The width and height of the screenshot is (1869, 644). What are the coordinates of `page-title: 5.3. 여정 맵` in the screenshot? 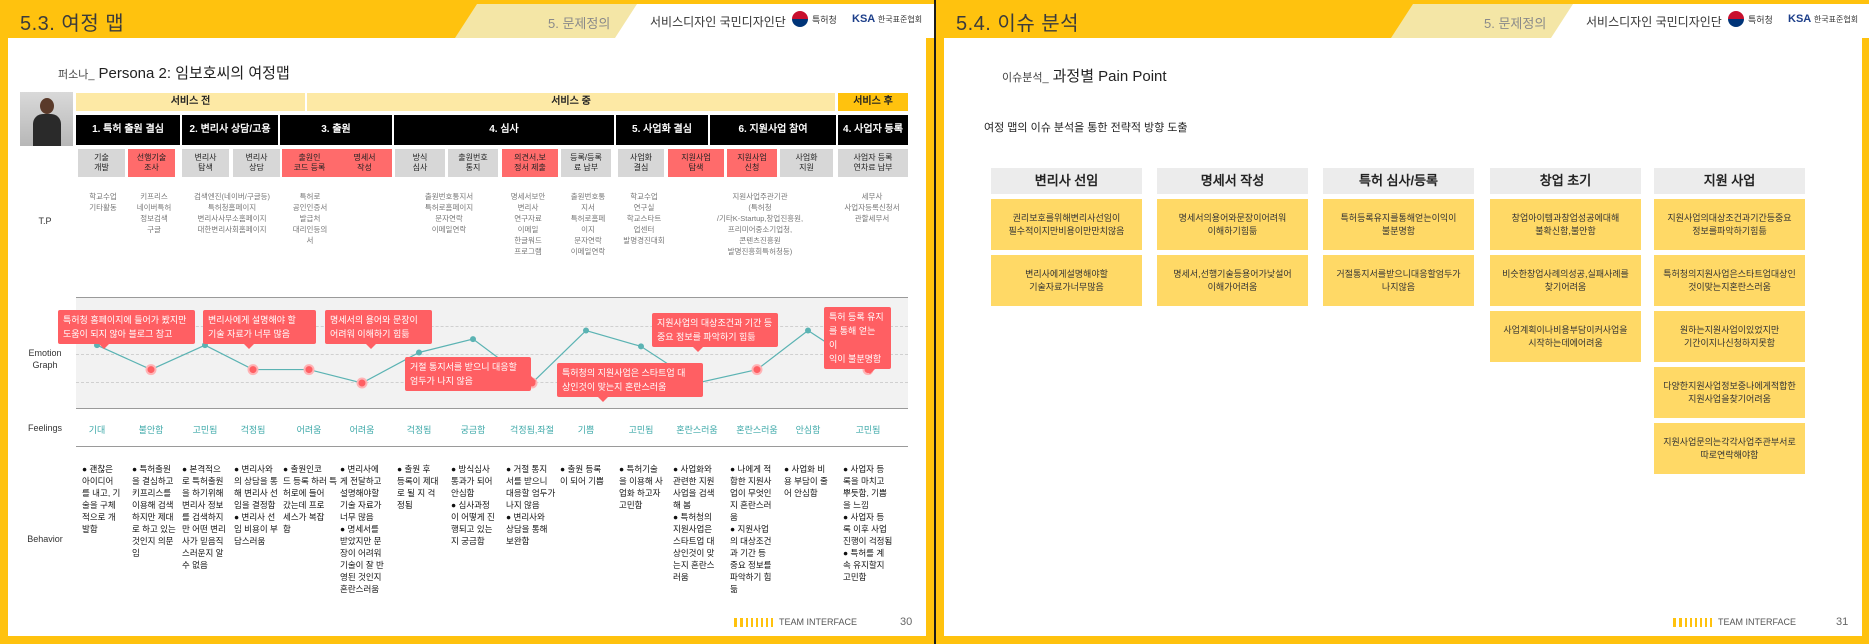 It's located at (72, 24).